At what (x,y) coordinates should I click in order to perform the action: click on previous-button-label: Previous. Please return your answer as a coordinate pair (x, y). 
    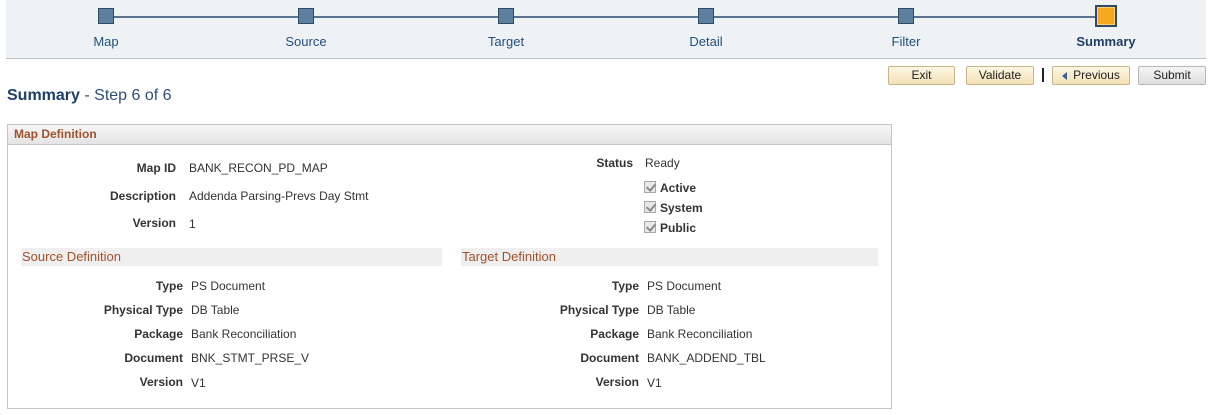
    Looking at the image, I should click on (1096, 75).